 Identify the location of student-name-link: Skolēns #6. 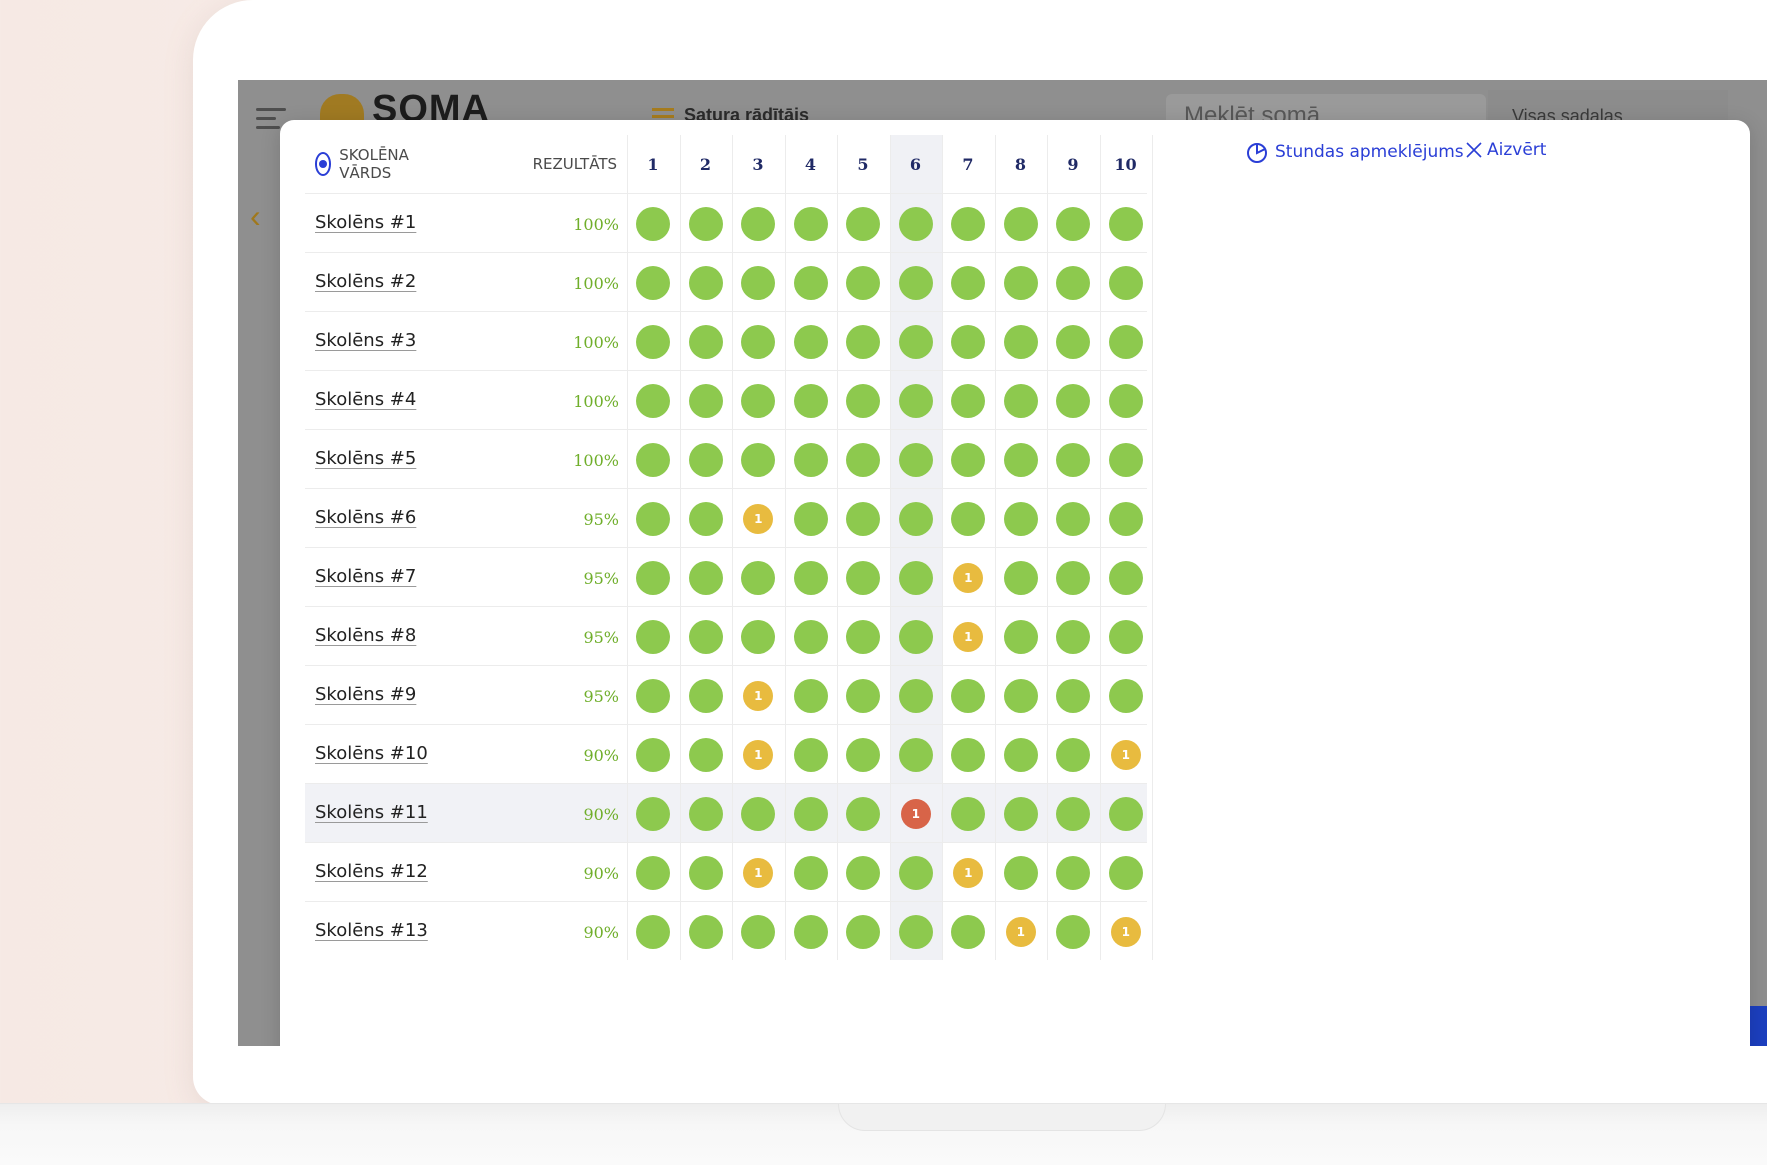
(365, 517).